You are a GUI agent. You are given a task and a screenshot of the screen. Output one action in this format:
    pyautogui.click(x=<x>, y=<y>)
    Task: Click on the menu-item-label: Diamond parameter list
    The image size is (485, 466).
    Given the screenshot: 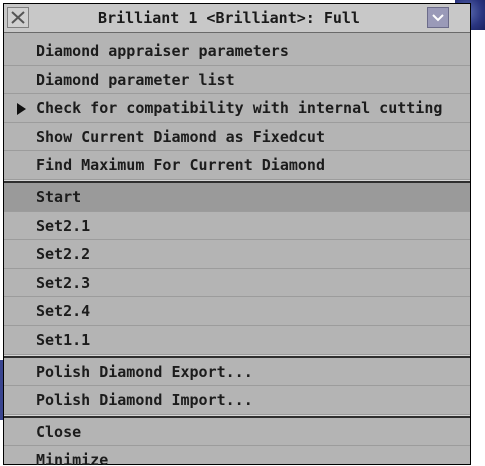 What is the action you would take?
    pyautogui.click(x=135, y=79)
    